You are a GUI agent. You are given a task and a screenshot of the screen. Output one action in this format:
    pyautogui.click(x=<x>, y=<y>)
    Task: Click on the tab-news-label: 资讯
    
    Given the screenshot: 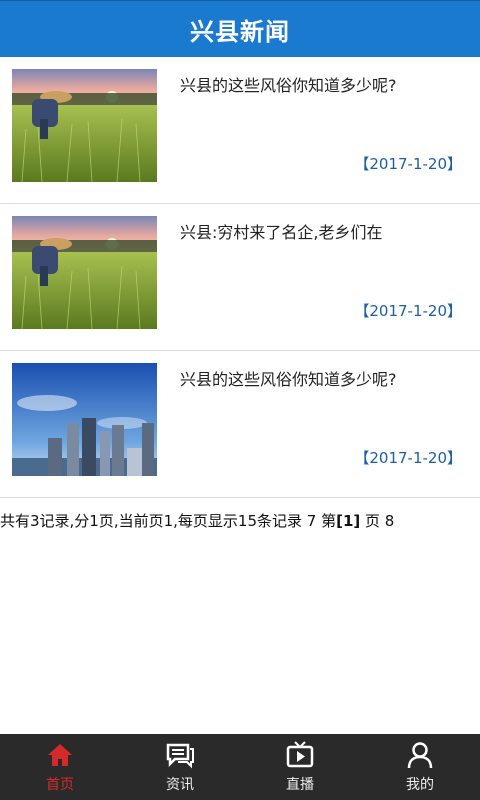 What is the action you would take?
    pyautogui.click(x=180, y=785)
    